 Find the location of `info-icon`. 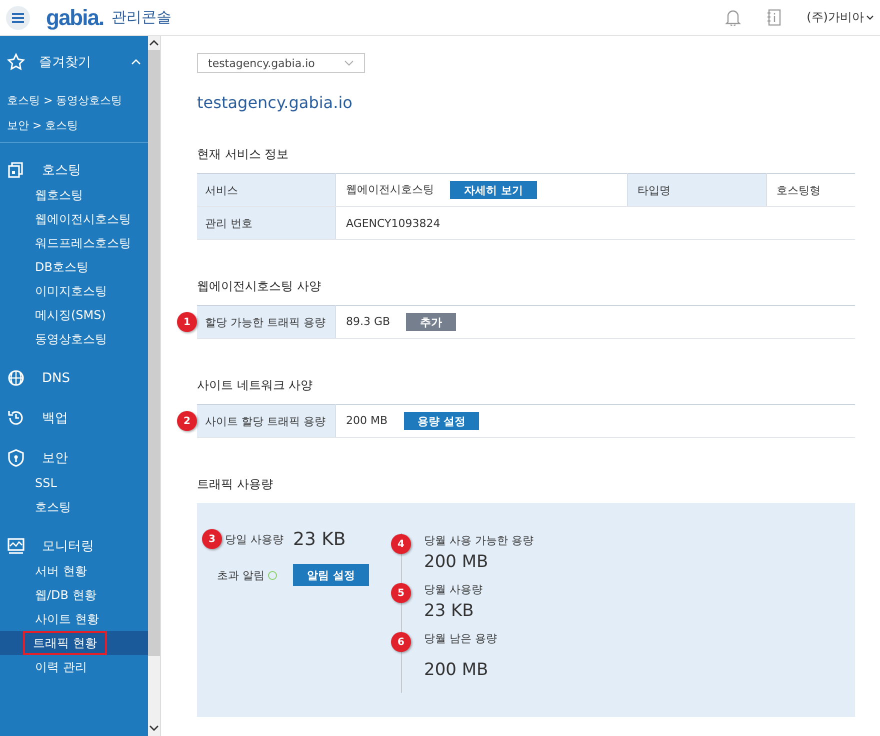

info-icon is located at coordinates (773, 17).